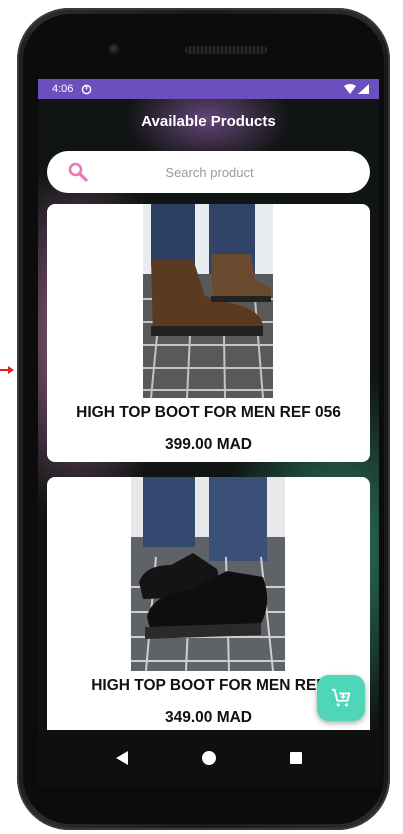 The image size is (403, 834). What do you see at coordinates (208, 574) in the screenshot?
I see `product-image-shoe` at bounding box center [208, 574].